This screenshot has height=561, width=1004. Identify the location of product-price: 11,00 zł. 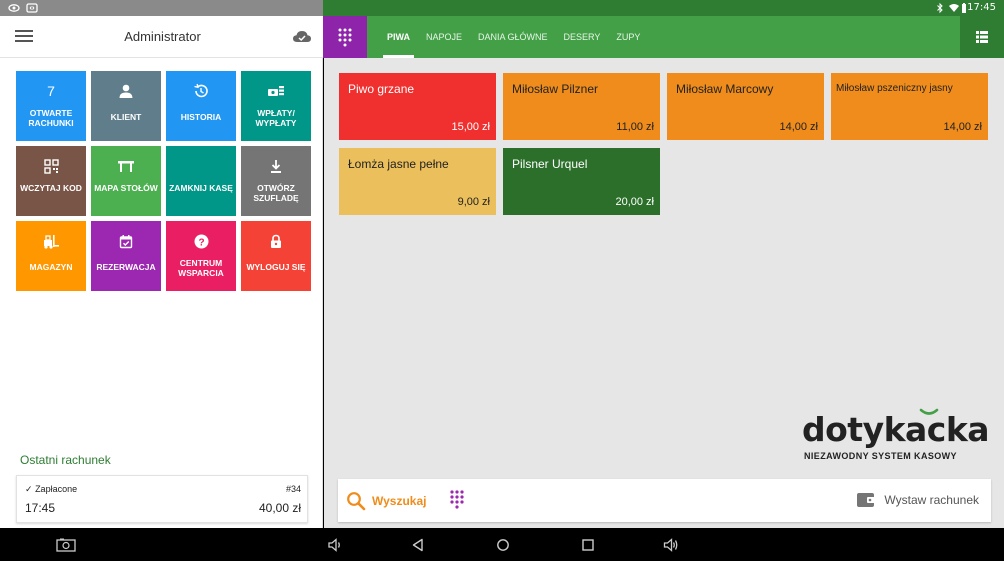
(635, 127).